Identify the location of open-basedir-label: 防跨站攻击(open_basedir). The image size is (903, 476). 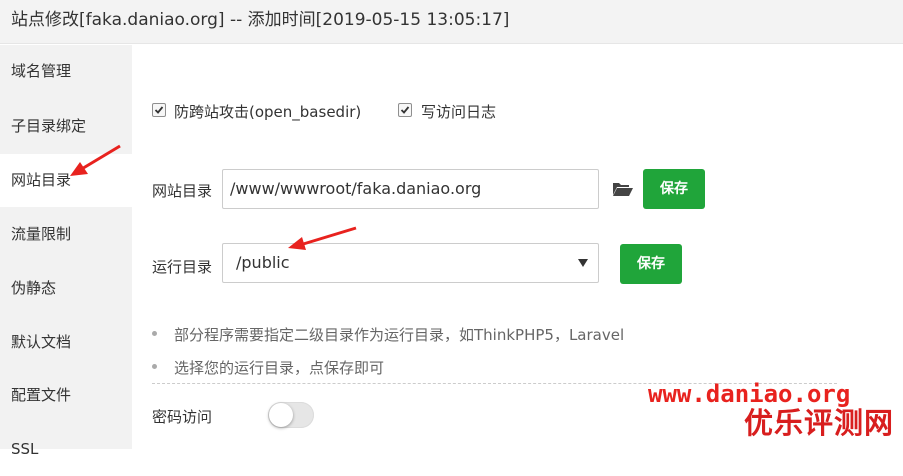
(268, 112).